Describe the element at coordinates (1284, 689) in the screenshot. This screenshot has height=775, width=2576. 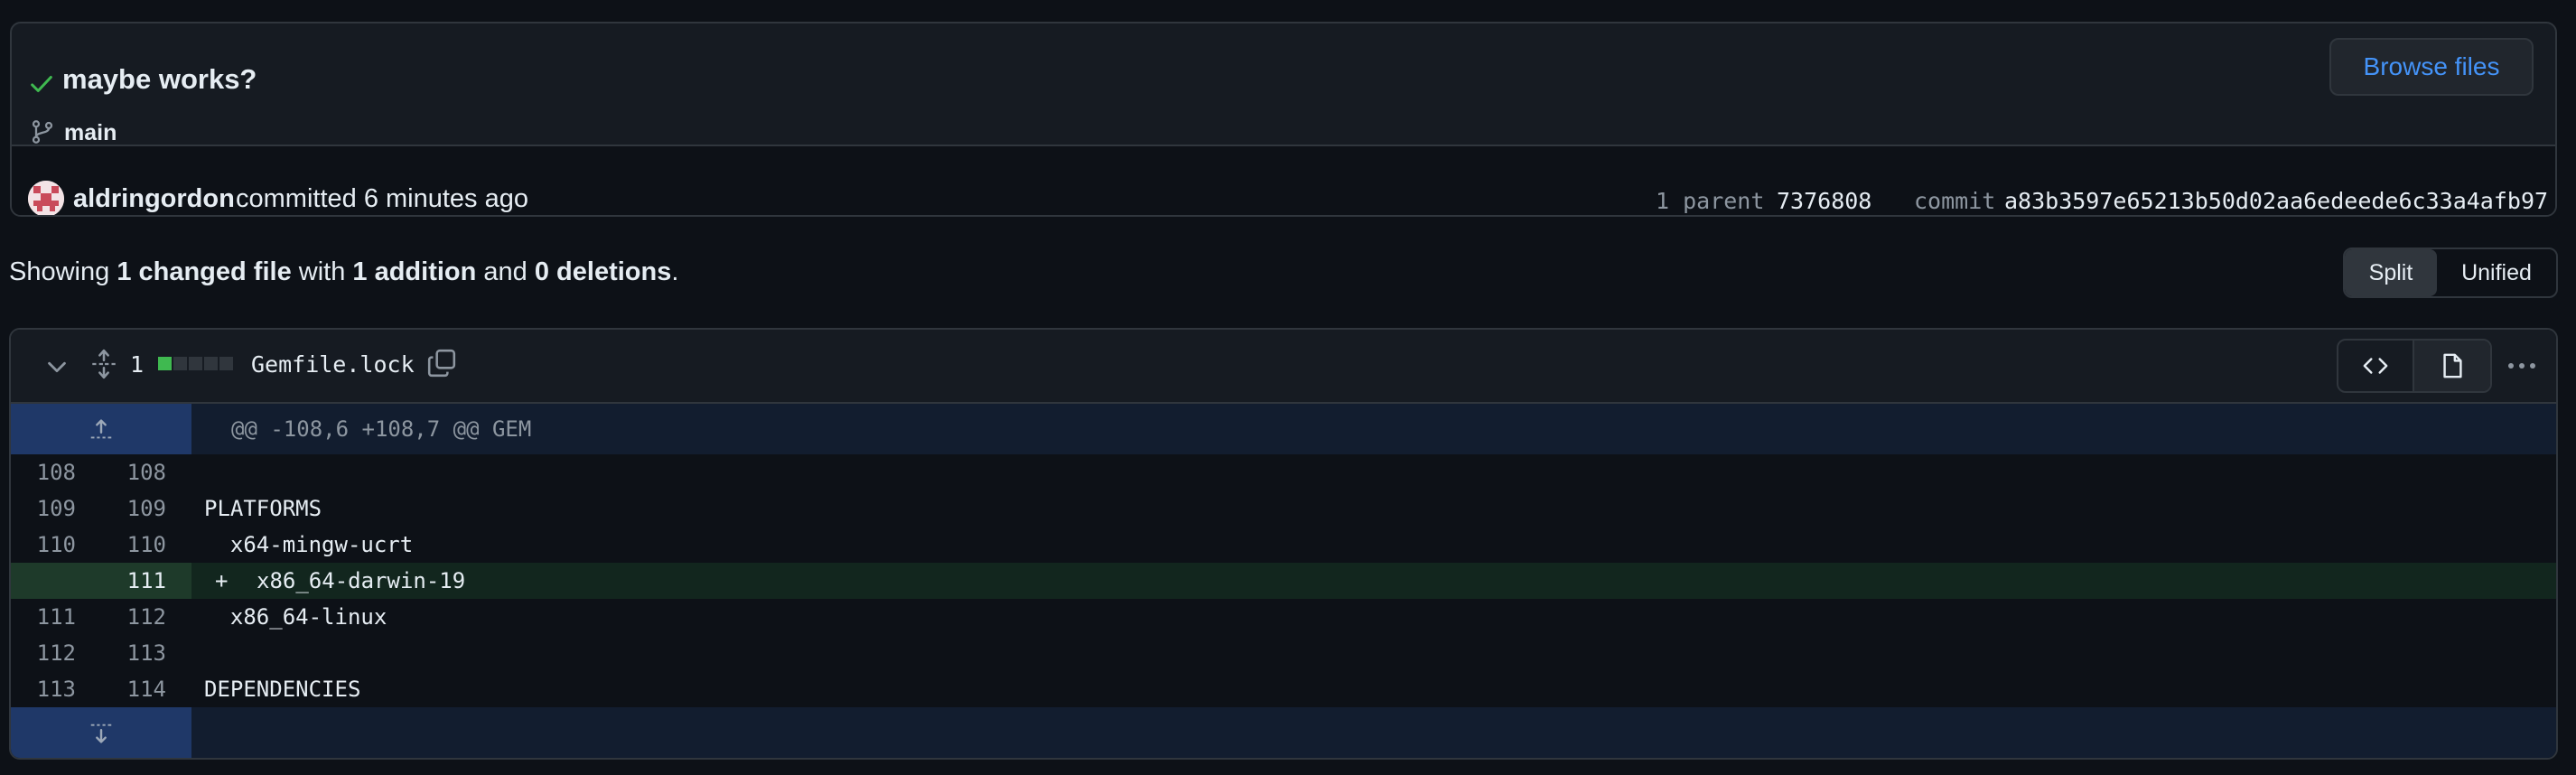
I see `diff-line: 113 114 DEPENDENCIES` at that location.